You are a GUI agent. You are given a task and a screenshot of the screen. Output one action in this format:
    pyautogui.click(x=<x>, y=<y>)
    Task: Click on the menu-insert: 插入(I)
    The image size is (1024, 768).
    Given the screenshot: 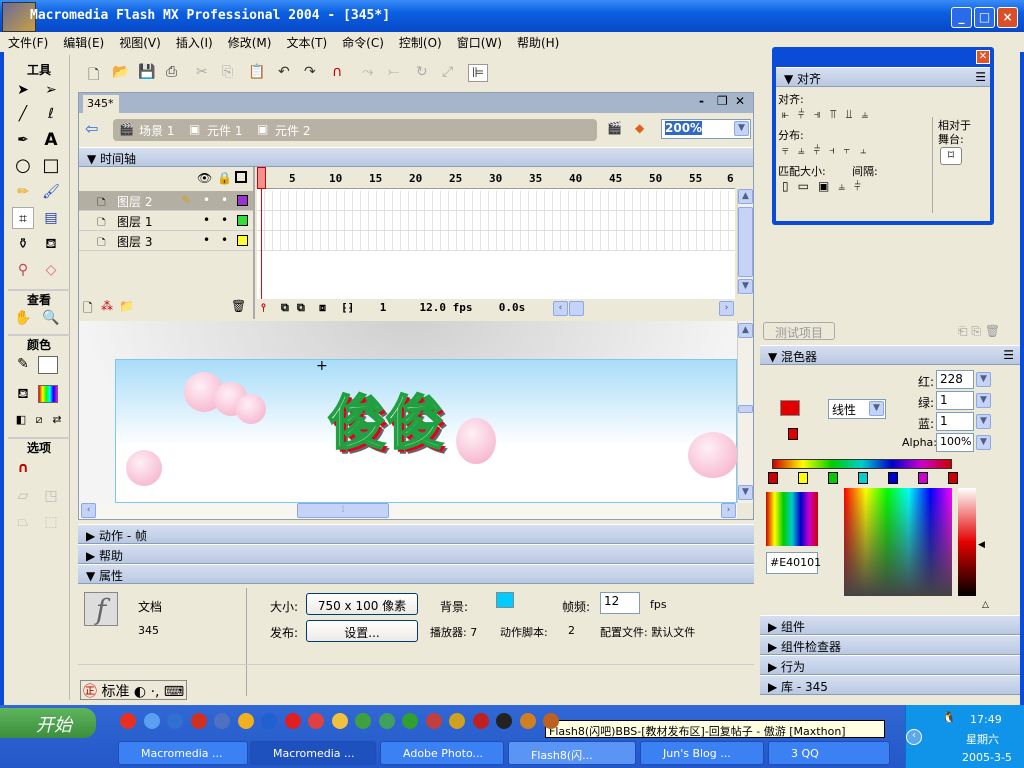 What is the action you would take?
    pyautogui.click(x=194, y=41)
    